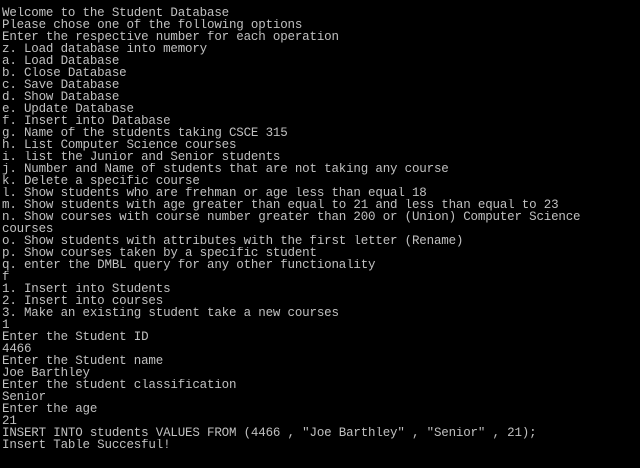 The image size is (640, 468). What do you see at coordinates (86, 121) in the screenshot?
I see `menu-option-f: f. Insert into Database` at bounding box center [86, 121].